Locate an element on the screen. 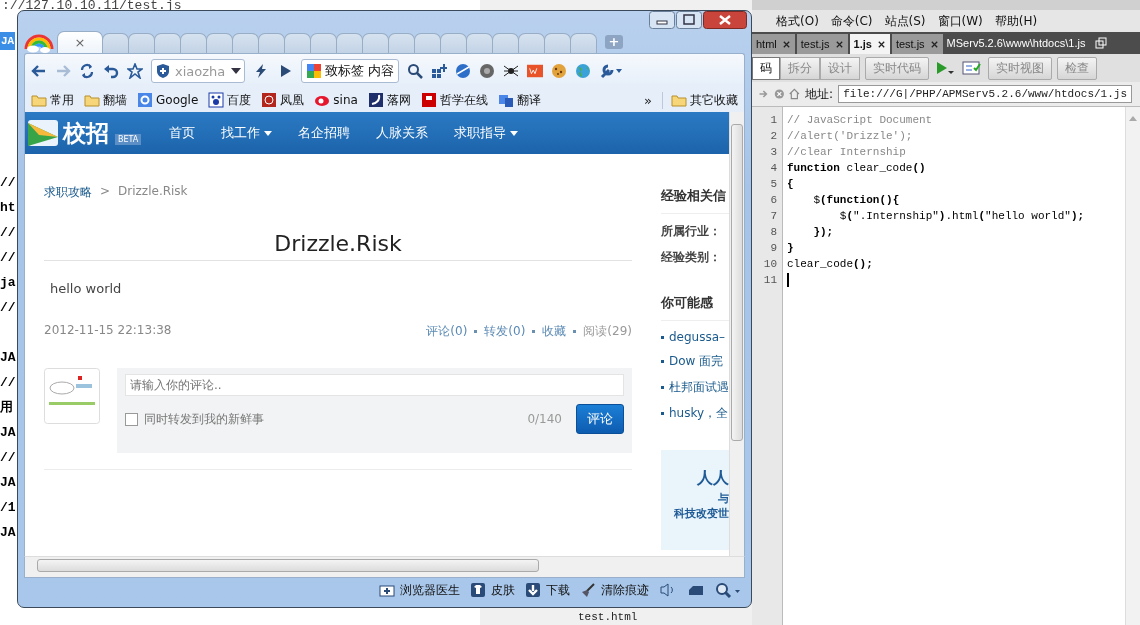 Image resolution: width=1140 pixels, height=625 pixels. menu-item: 帮助(H) is located at coordinates (1016, 21).